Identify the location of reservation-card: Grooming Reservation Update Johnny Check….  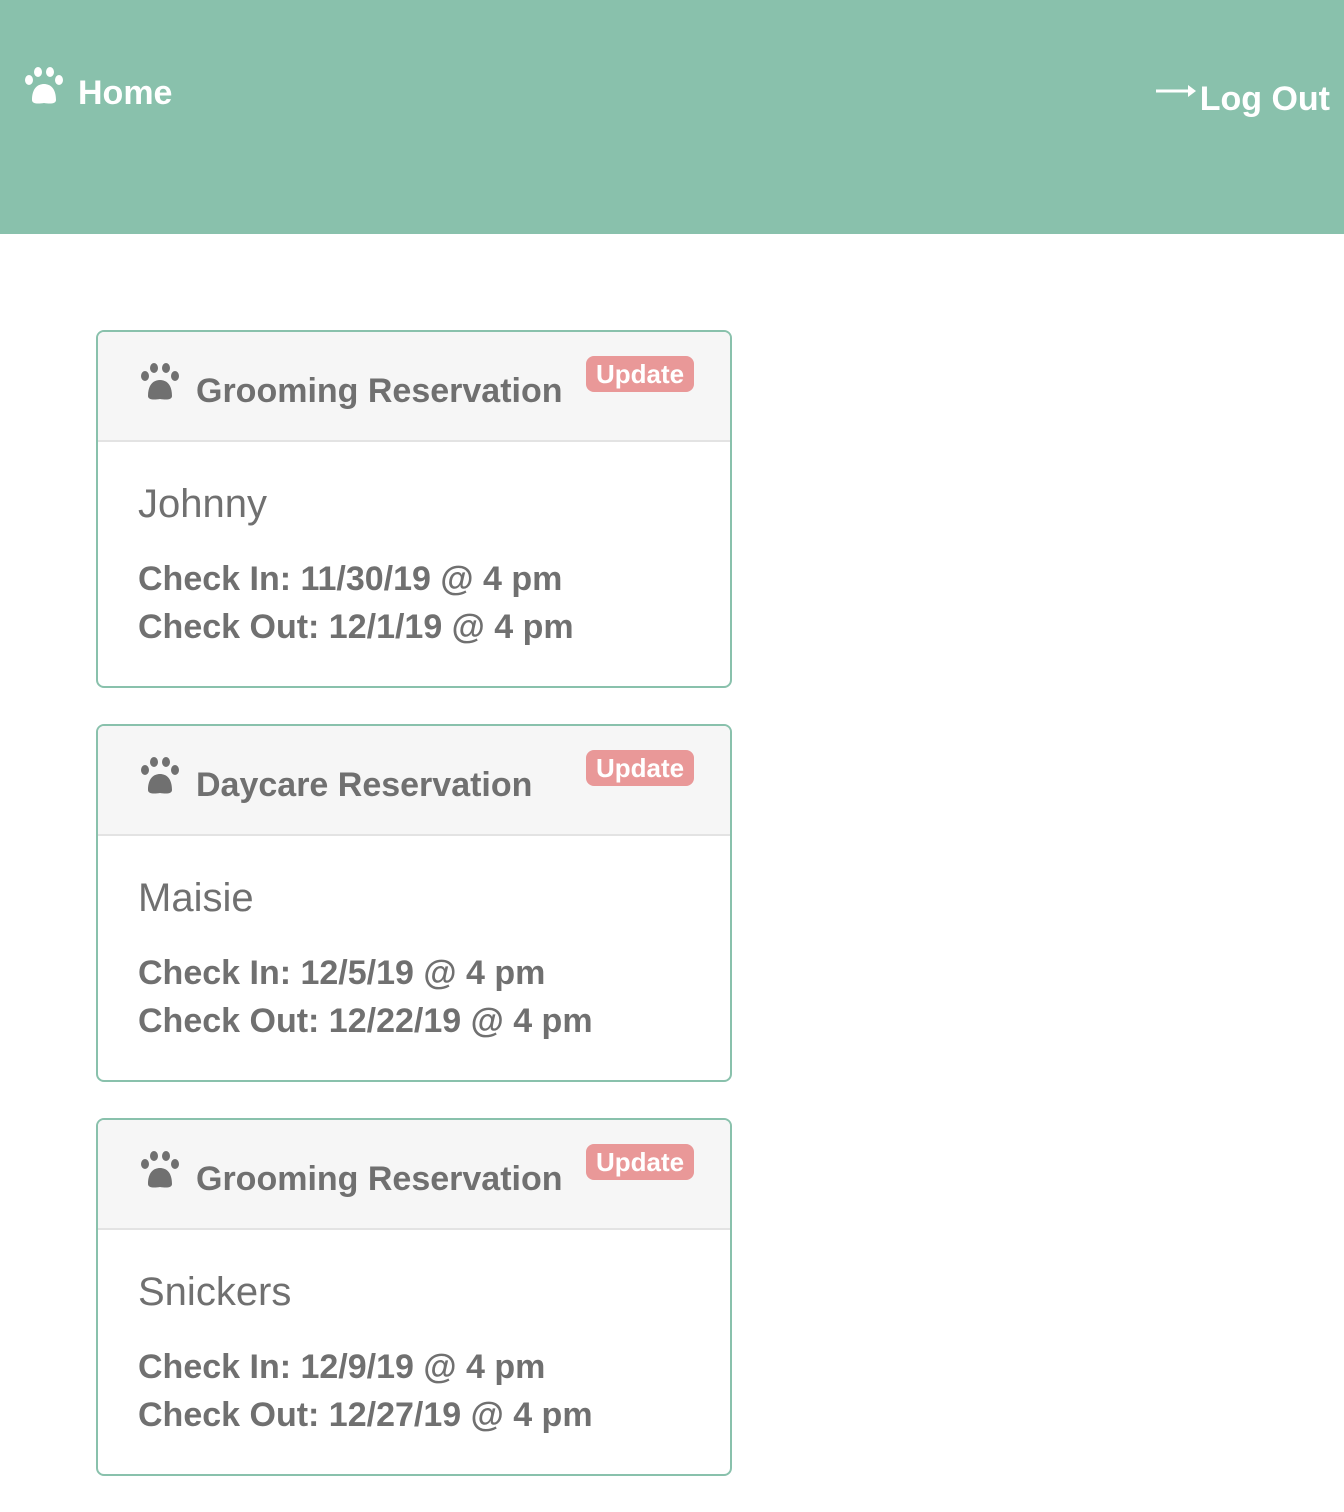
(414, 509).